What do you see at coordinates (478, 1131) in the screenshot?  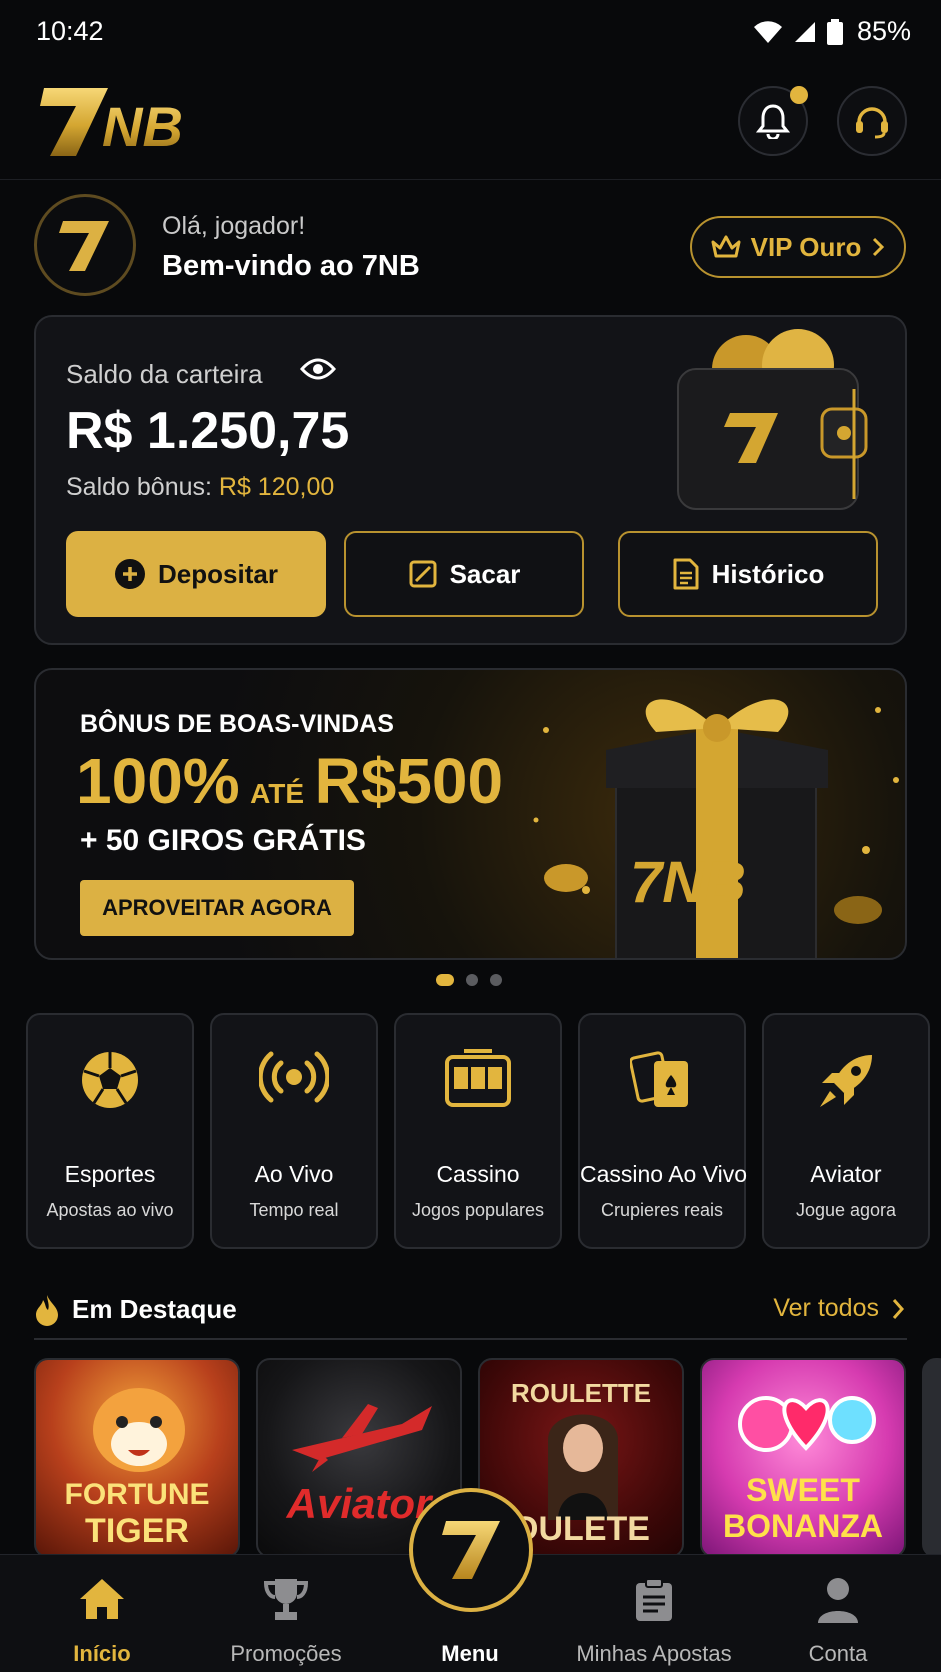 I see `category-casino: Cassino Jogos populares` at bounding box center [478, 1131].